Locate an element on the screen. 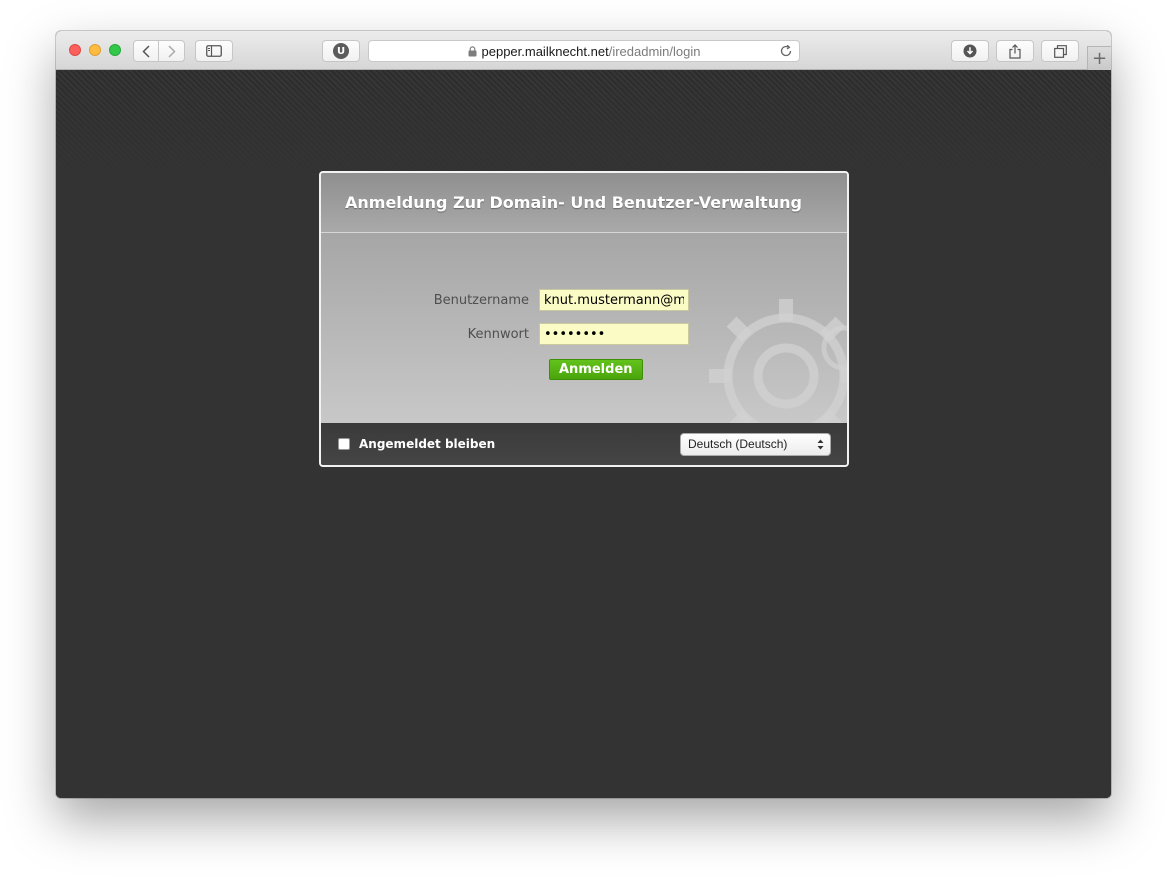 This screenshot has width=1167, height=878. new-tab-button: + is located at coordinates (1099, 58).